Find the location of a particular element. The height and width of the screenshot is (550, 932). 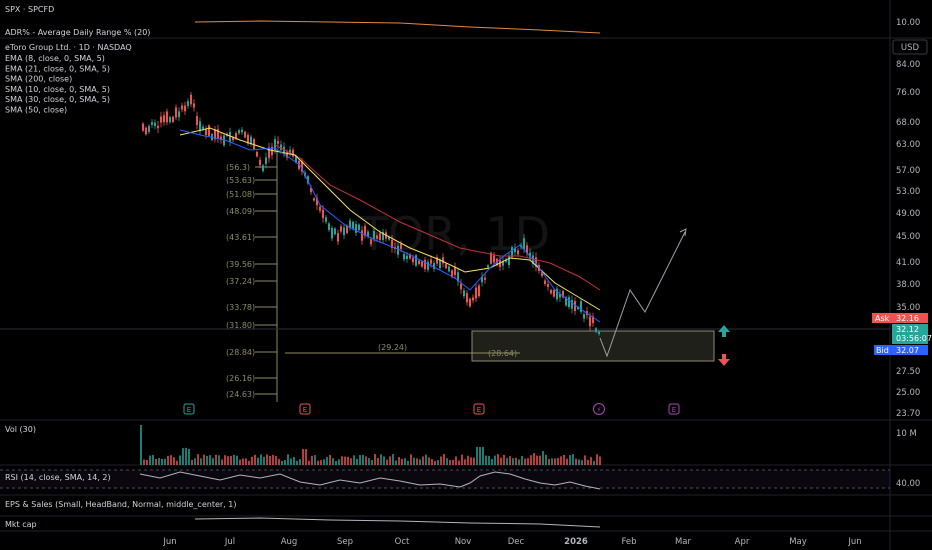

time-axis-tick: May is located at coordinates (798, 542).